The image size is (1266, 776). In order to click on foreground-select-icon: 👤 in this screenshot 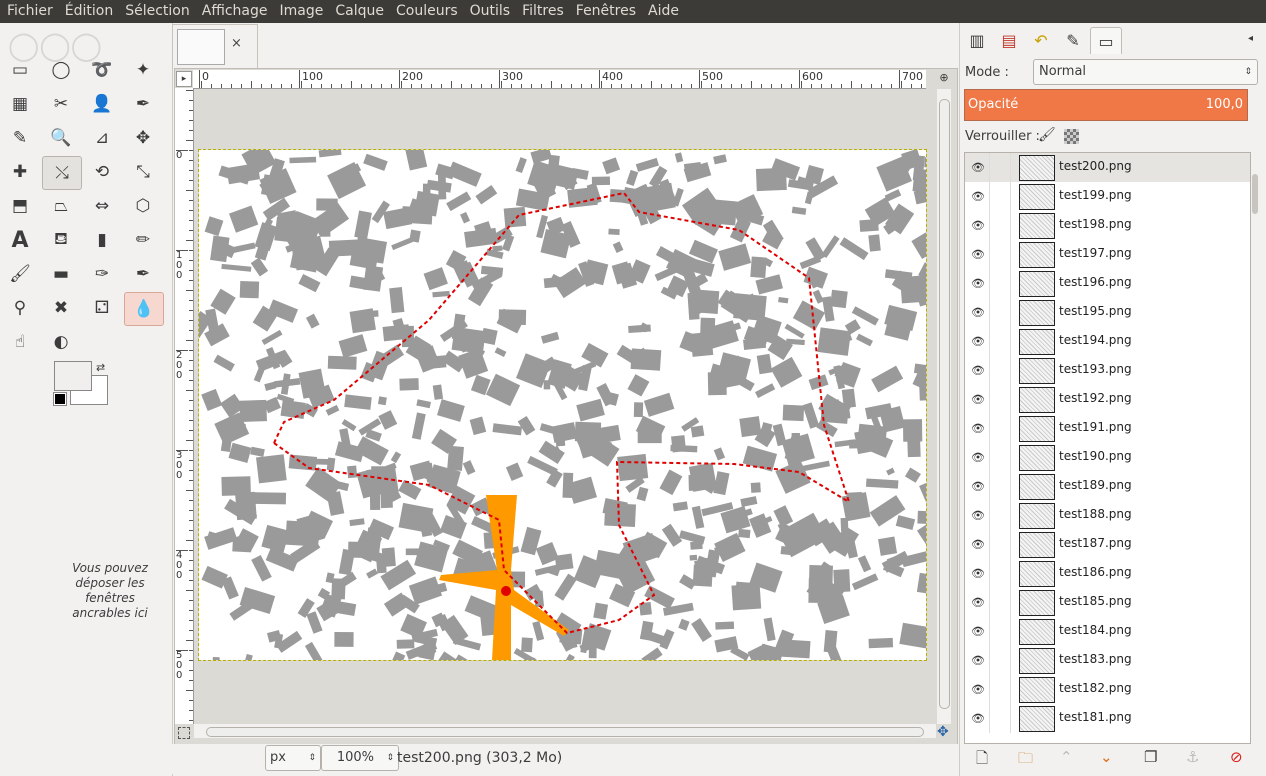, I will do `click(102, 104)`.